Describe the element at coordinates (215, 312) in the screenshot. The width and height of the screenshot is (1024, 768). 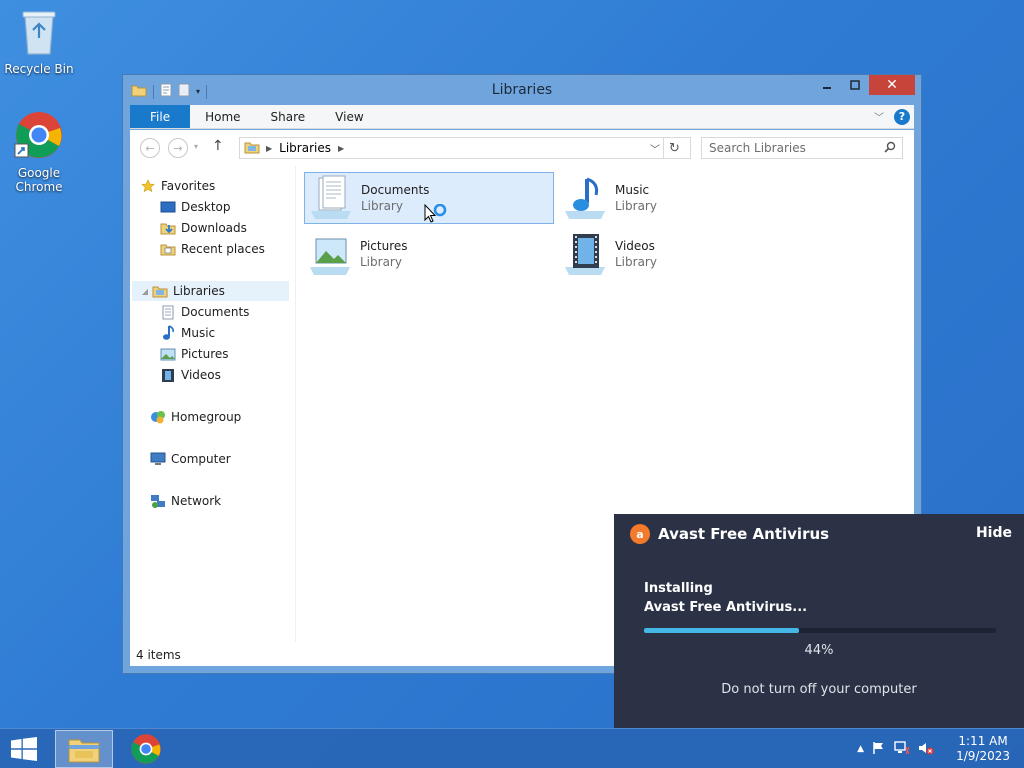
I see `nav-documents-label: Documents` at that location.